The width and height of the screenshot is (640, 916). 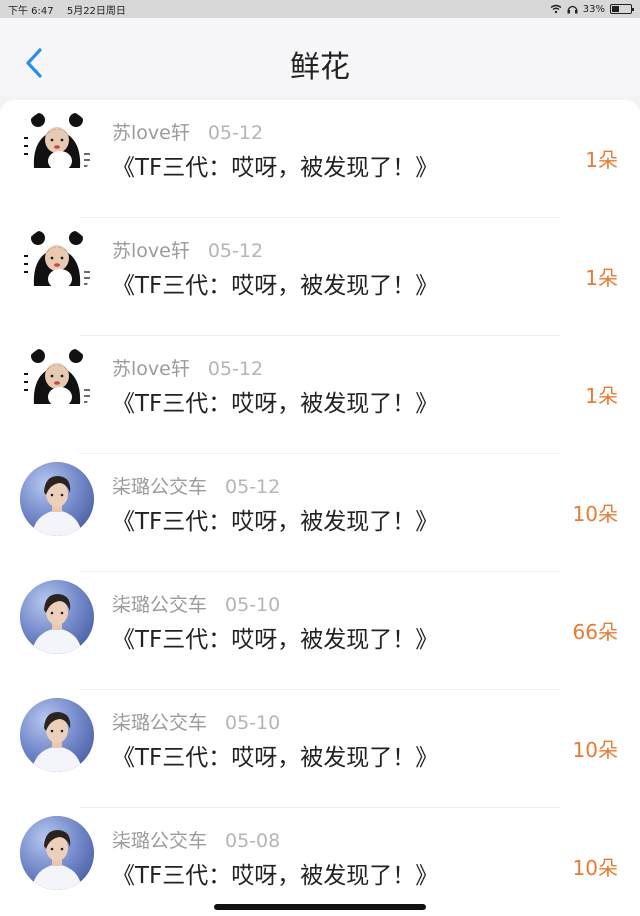 I want to click on list-item: 柒璐公交车 05-10 《TF三代：哎呀，被发现了！》 10朵, so click(x=320, y=749).